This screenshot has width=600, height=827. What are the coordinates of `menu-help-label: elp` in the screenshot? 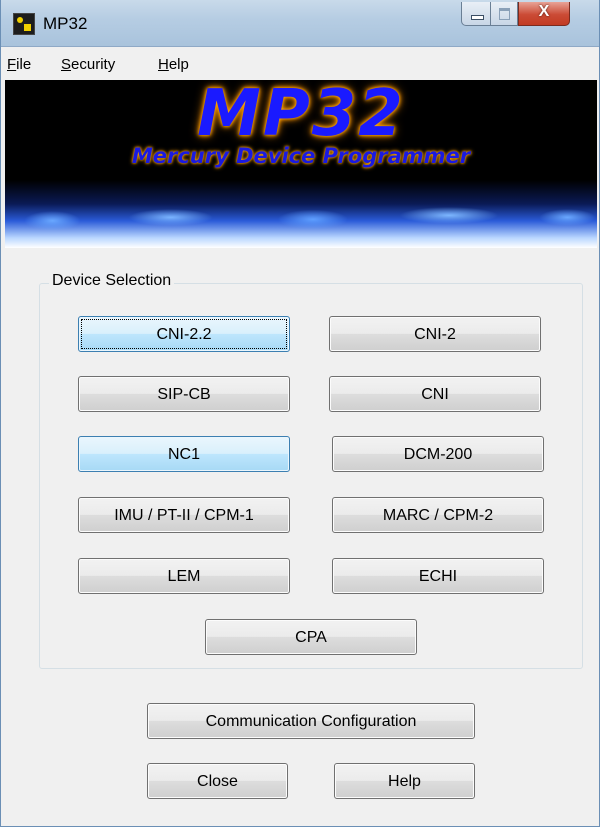 It's located at (178, 64).